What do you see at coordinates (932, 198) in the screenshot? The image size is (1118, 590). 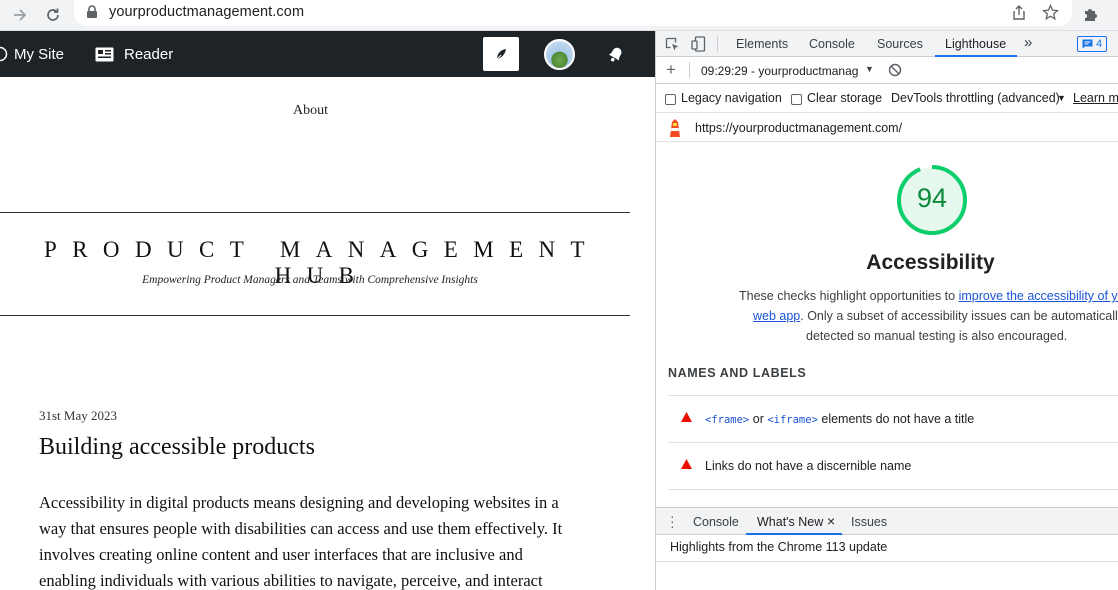 I see `score-value: 94` at bounding box center [932, 198].